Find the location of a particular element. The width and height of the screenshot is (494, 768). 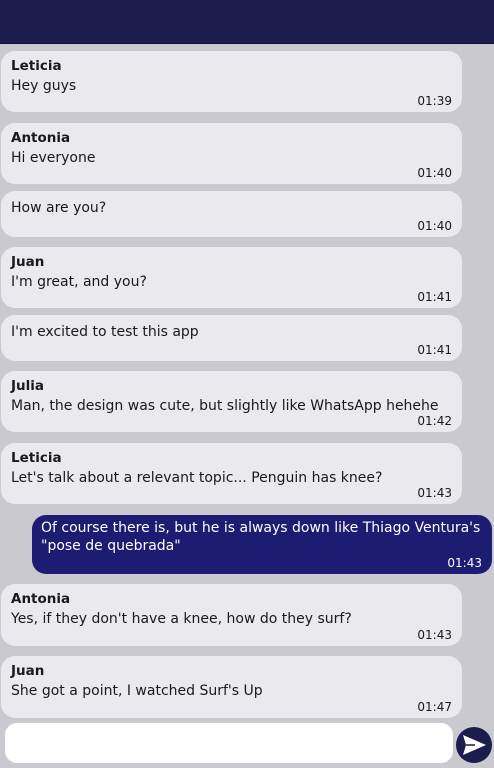

message-text: Hey guys is located at coordinates (44, 86).